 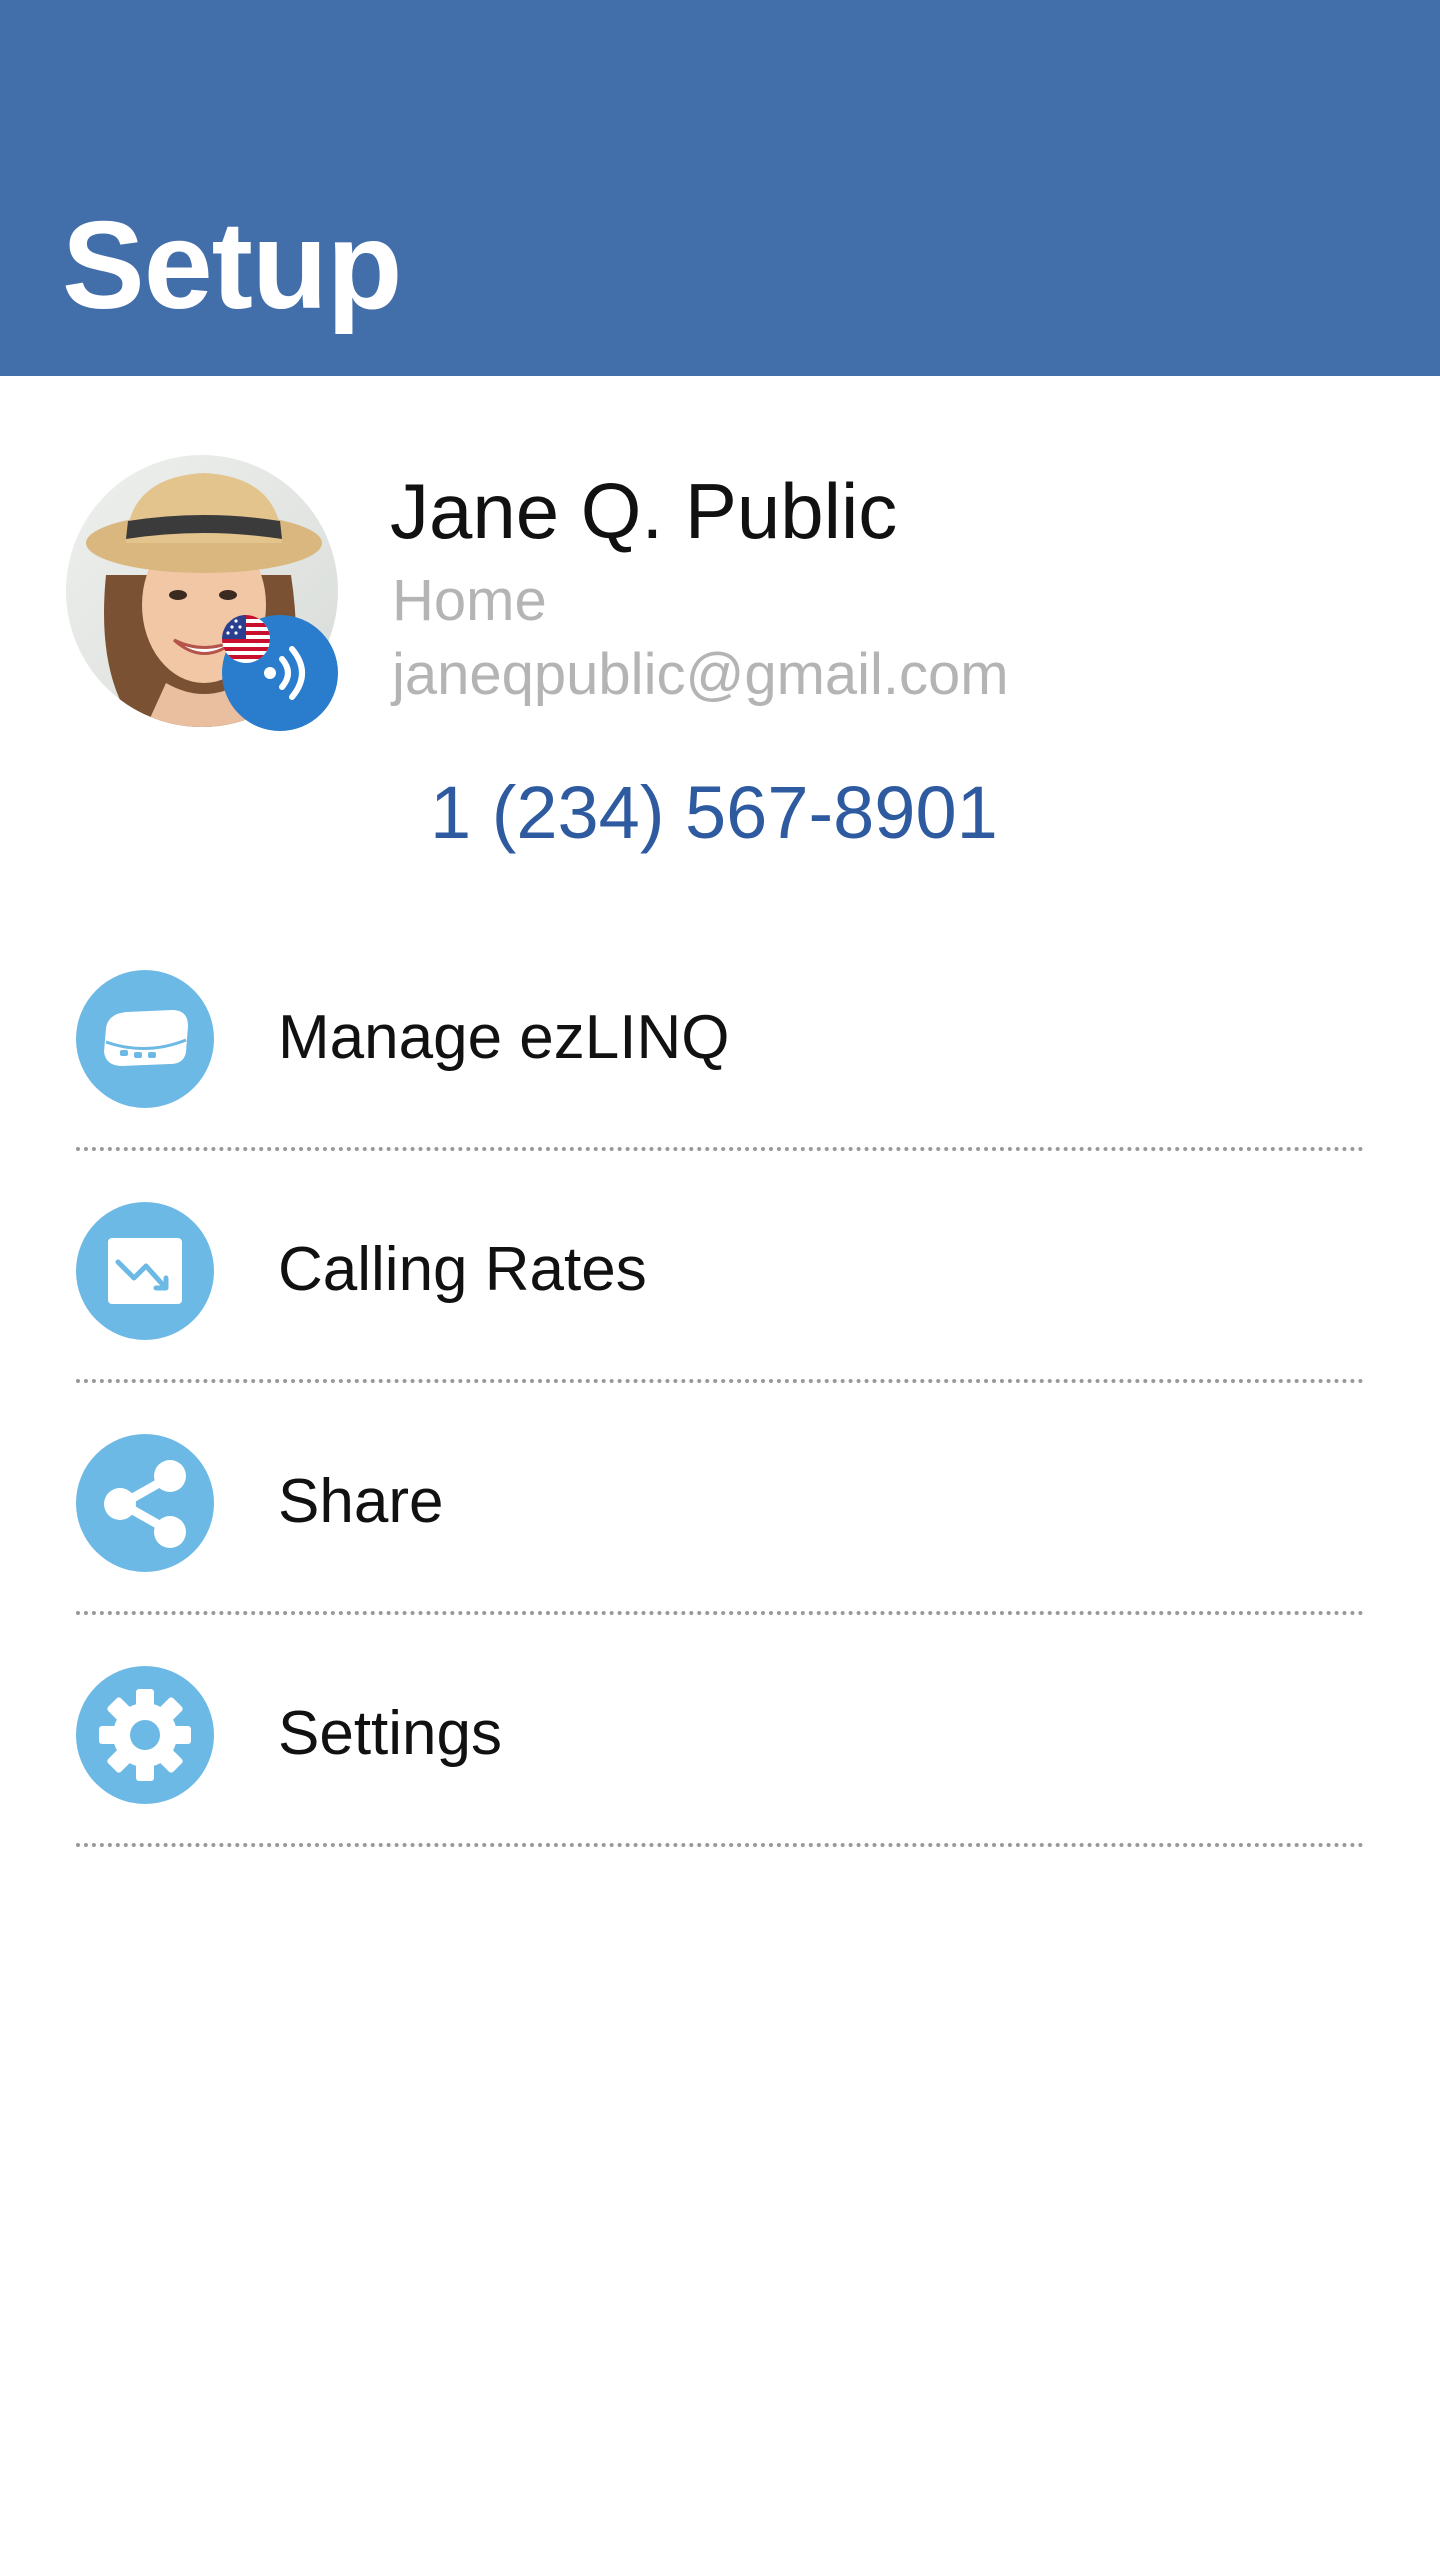 I want to click on menu-item-share: Share, so click(x=720, y=1540).